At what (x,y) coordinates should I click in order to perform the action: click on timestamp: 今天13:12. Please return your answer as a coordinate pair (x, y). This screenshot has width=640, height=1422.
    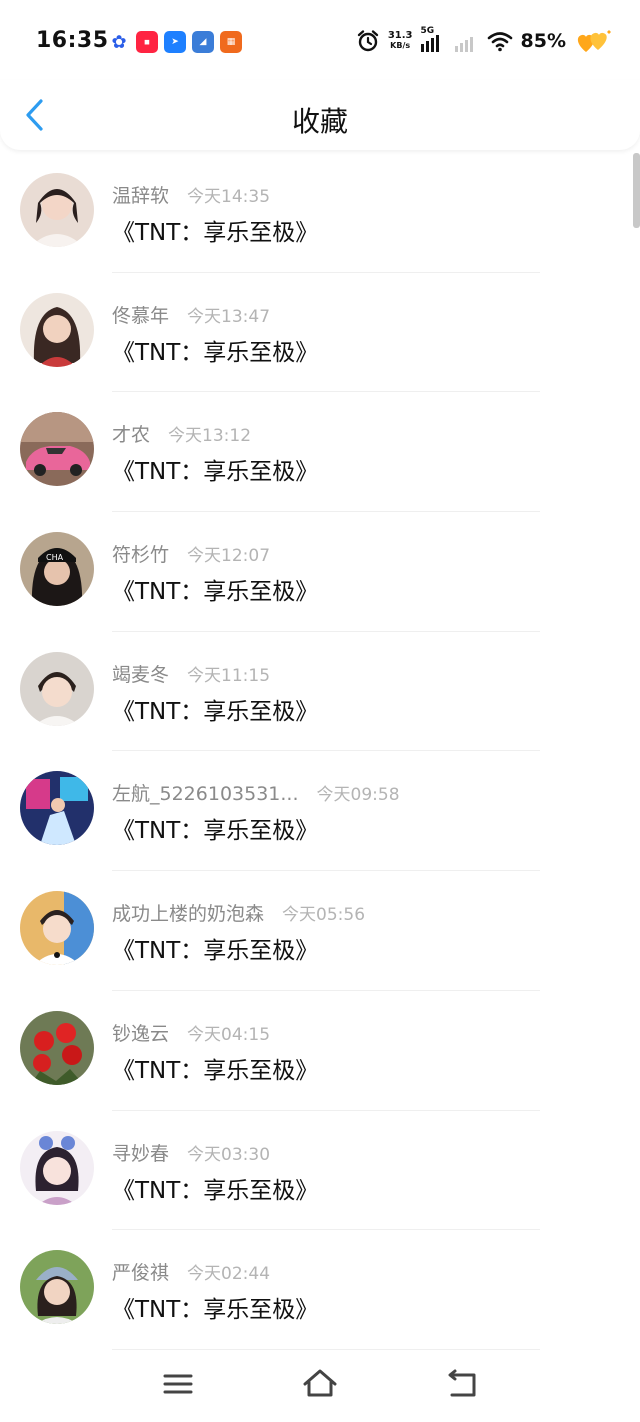
    Looking at the image, I should click on (210, 436).